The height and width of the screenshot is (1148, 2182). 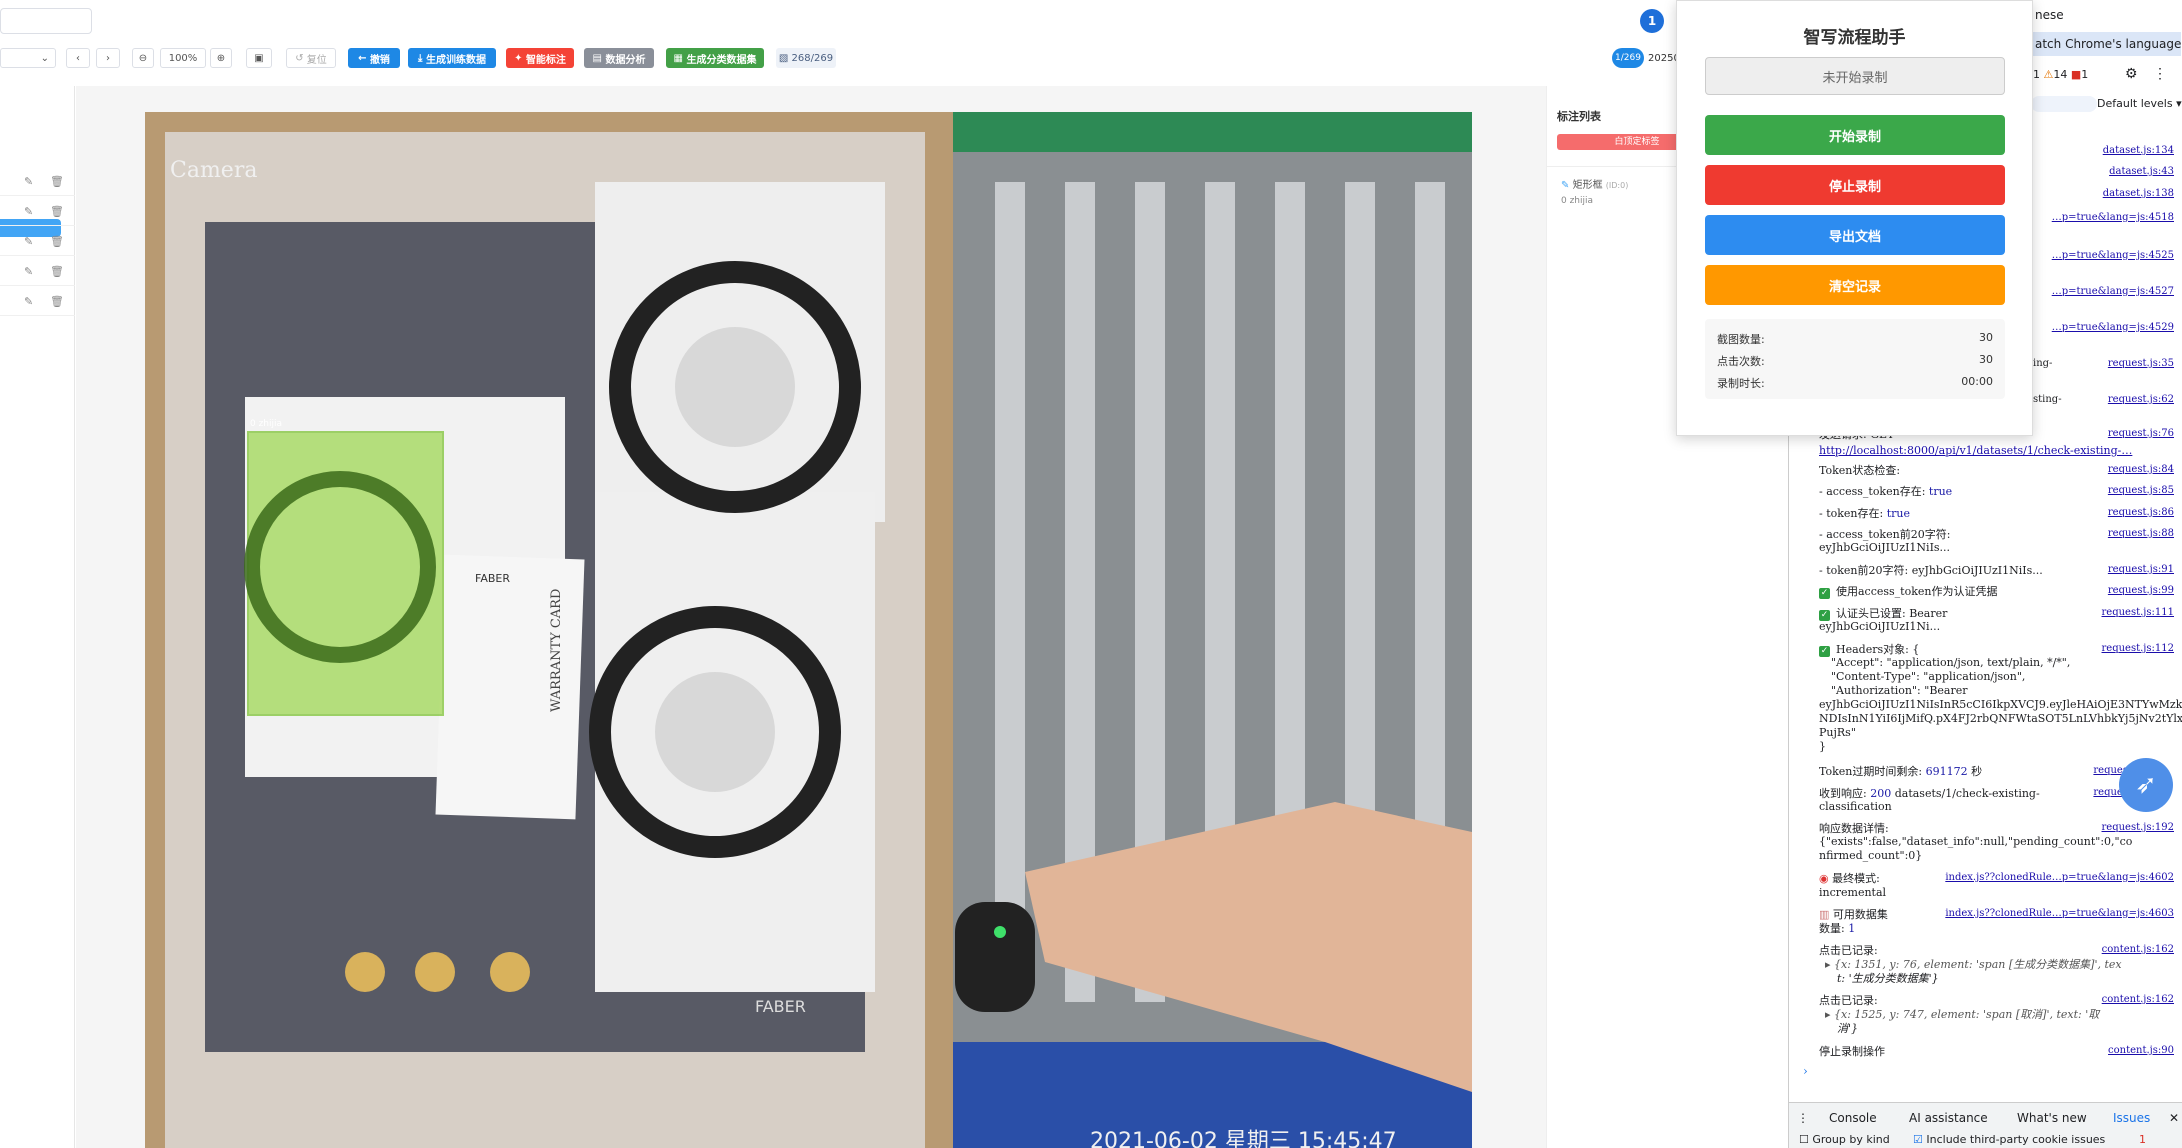 I want to click on stove-brand-text: FABER, so click(x=780, y=1006).